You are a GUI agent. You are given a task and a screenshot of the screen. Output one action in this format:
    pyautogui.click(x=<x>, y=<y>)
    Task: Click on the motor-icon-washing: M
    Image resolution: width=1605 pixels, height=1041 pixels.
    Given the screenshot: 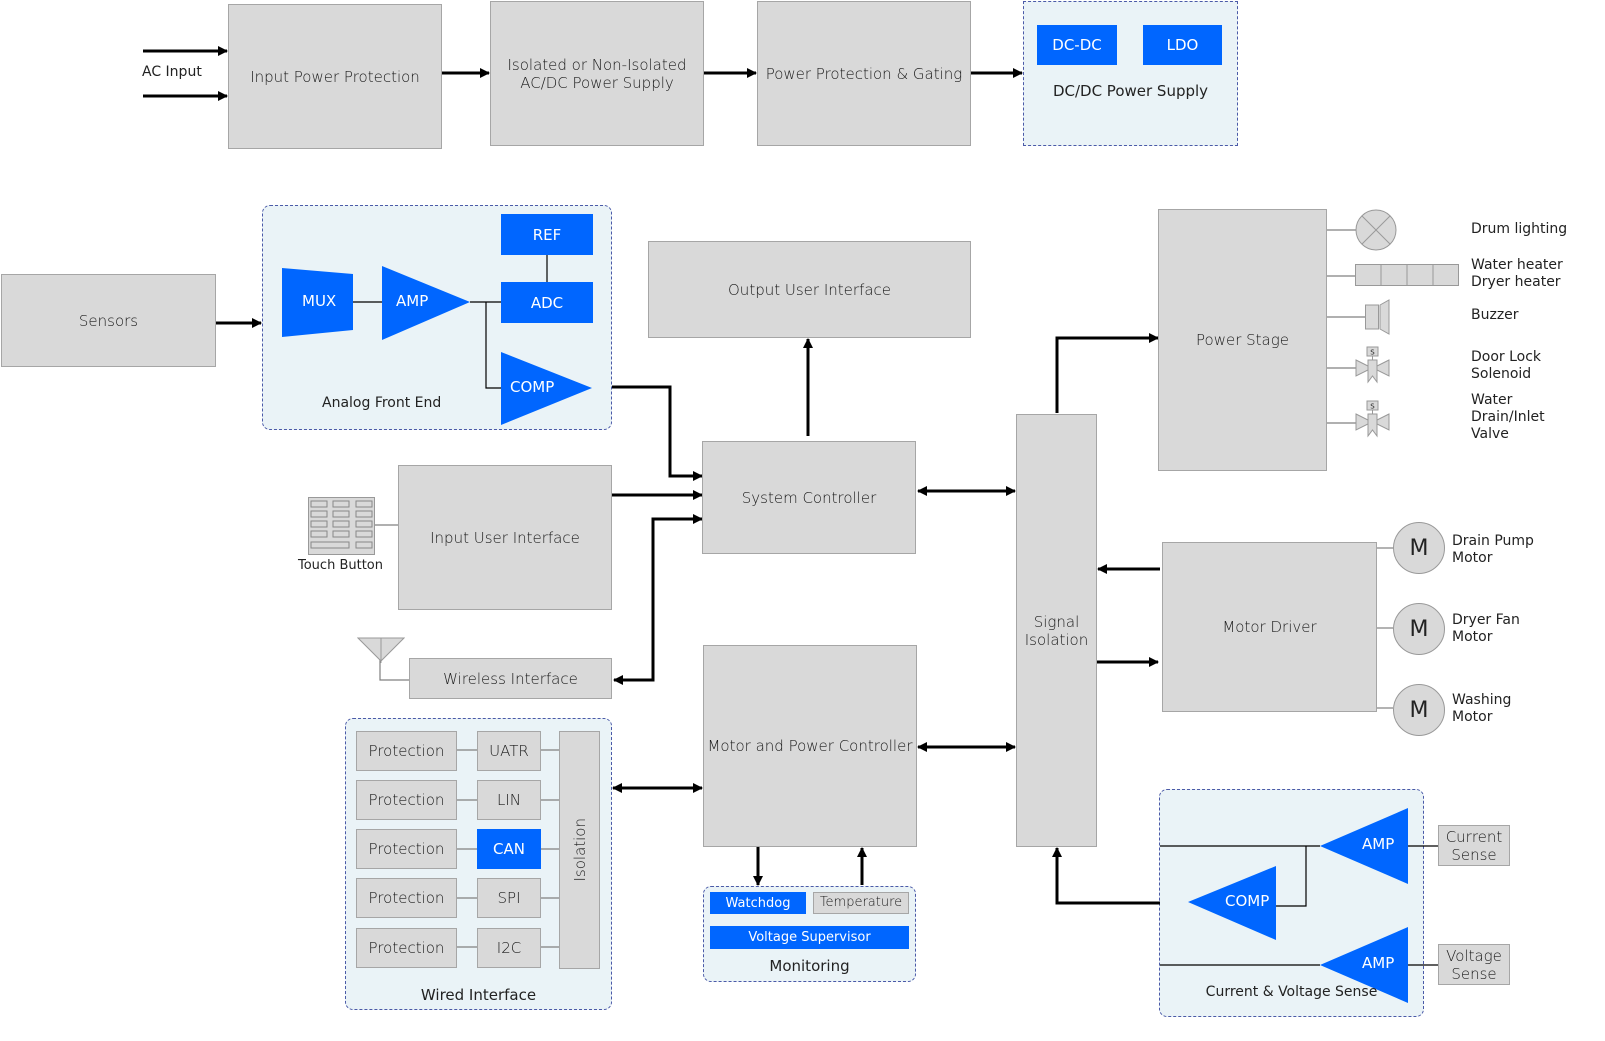 What is the action you would take?
    pyautogui.click(x=1419, y=710)
    